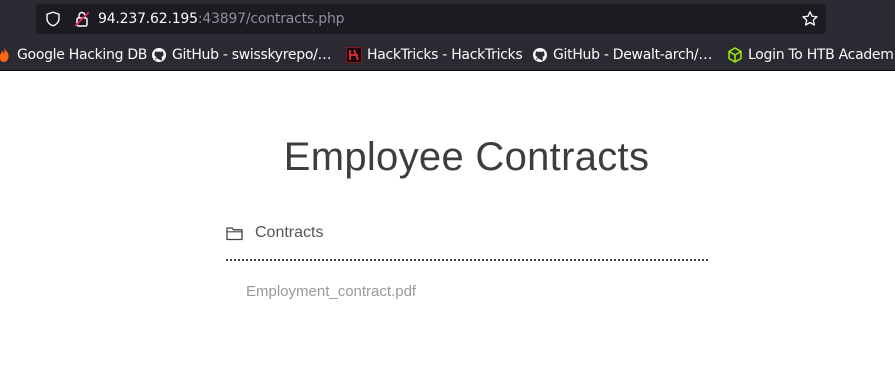 Image resolution: width=895 pixels, height=382 pixels. I want to click on flame-icon, so click(4, 55).